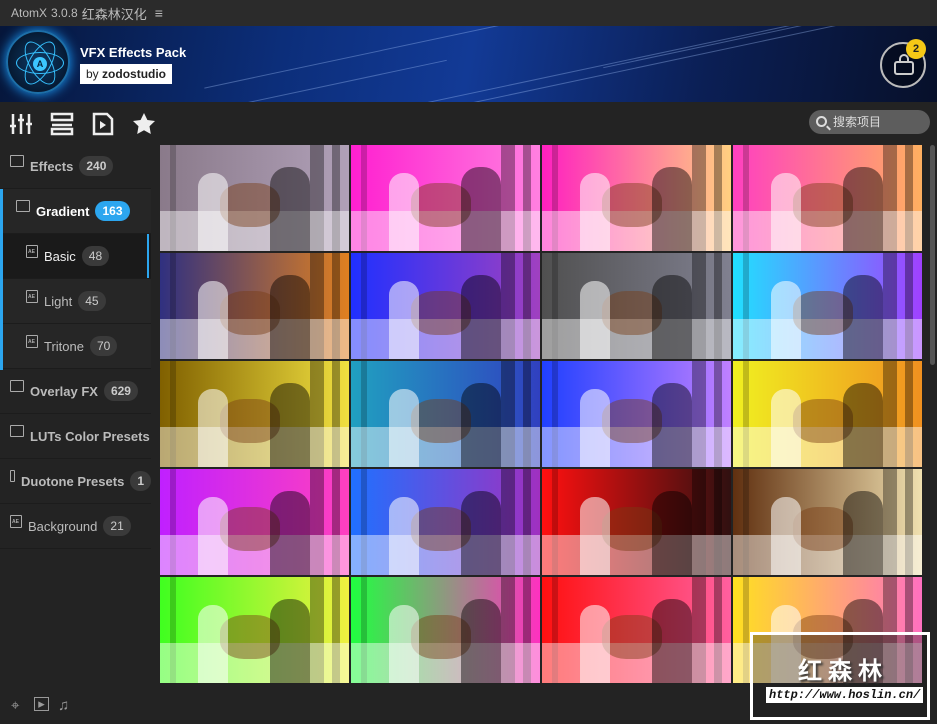 This screenshot has width=937, height=724. Describe the element at coordinates (133, 52) in the screenshot. I see `product-title: VFX Effects Pack` at that location.